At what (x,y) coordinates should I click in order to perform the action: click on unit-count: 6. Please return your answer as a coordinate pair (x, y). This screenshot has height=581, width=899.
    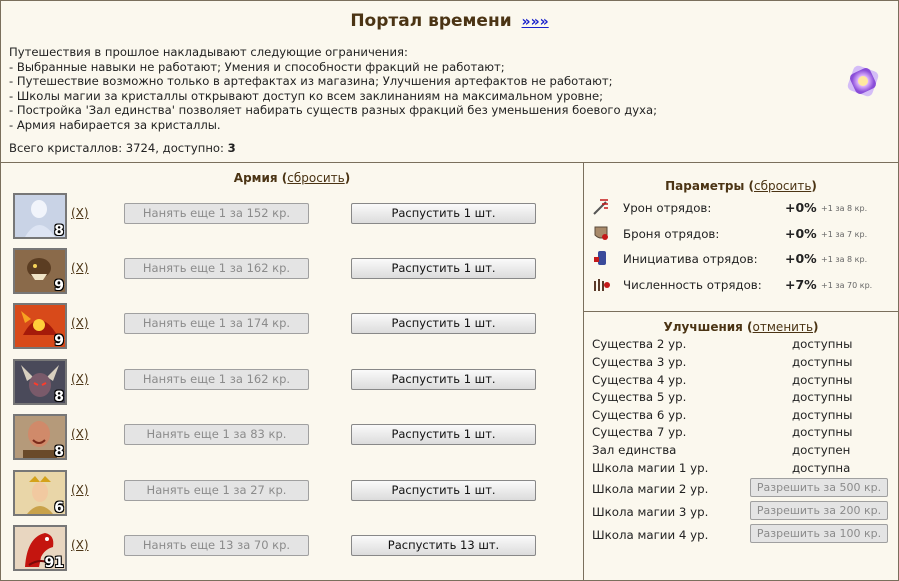
    Looking at the image, I should click on (59, 508).